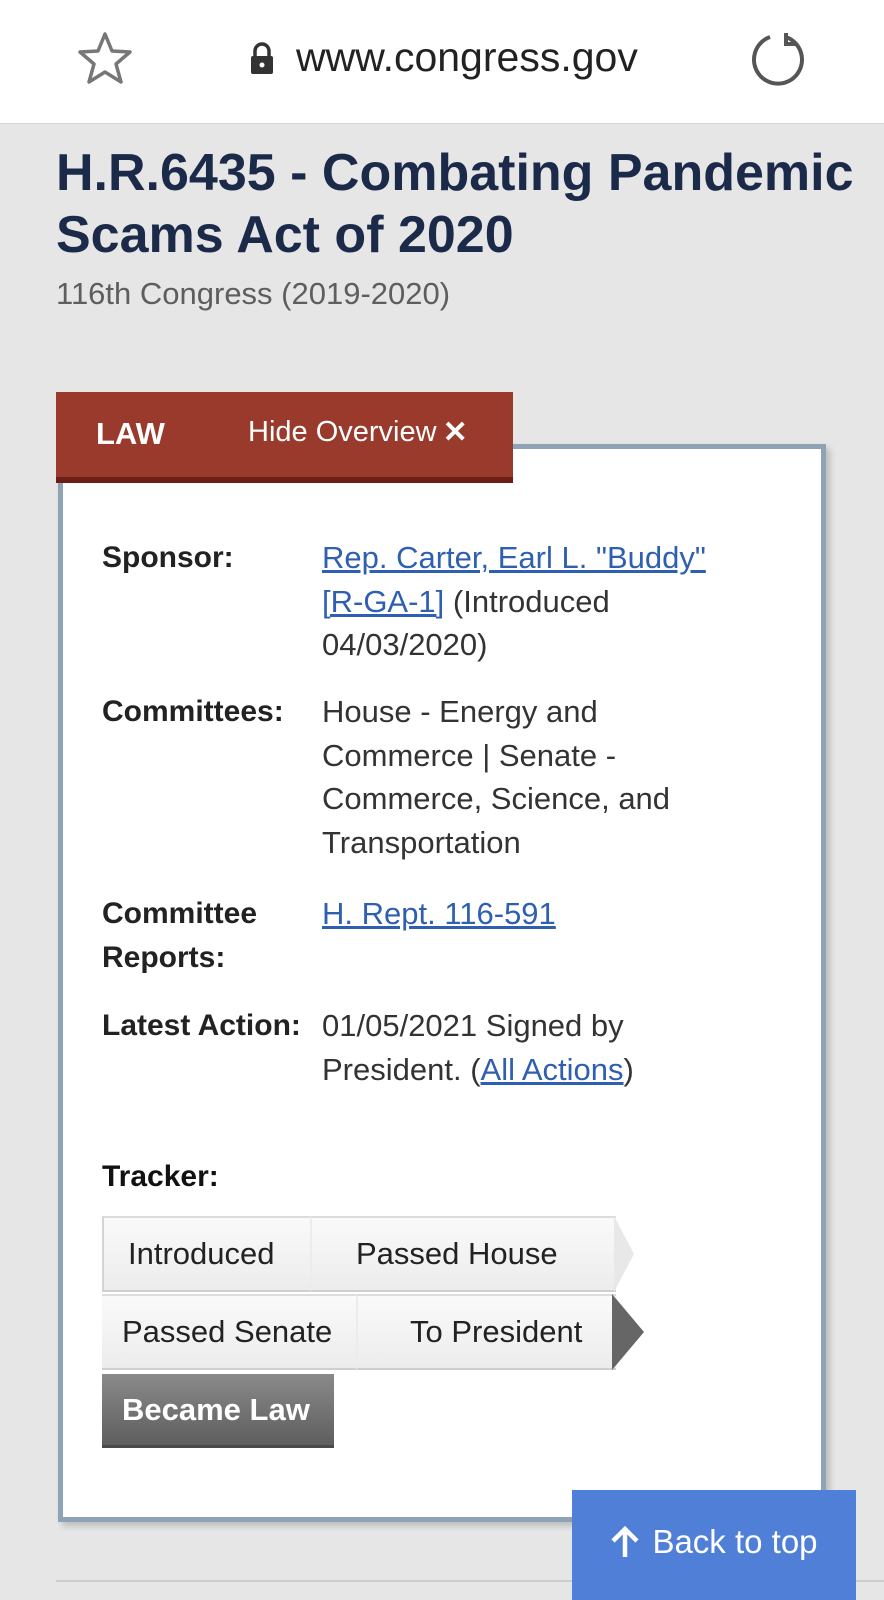  I want to click on committee-reports-row: Committee Reports: H. Rept. 116-591, so click(452, 936).